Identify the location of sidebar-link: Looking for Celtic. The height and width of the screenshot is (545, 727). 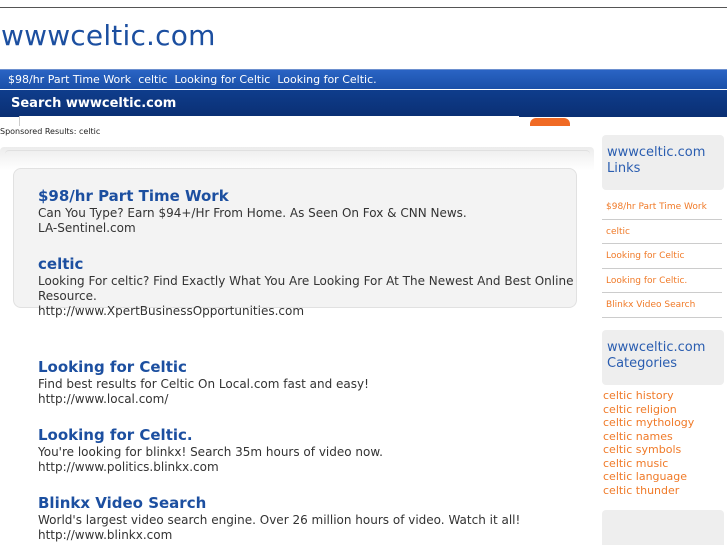
(662, 256).